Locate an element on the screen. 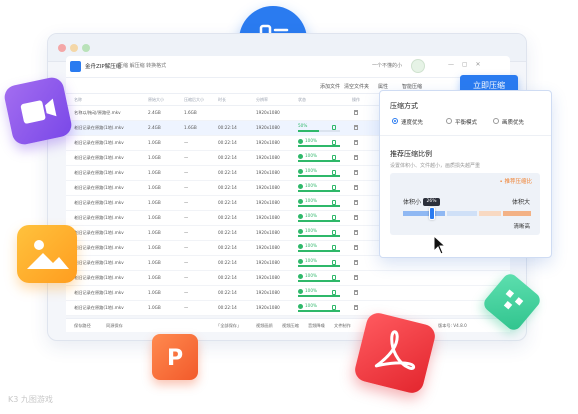  size-small-label: 体积小 is located at coordinates (412, 202).